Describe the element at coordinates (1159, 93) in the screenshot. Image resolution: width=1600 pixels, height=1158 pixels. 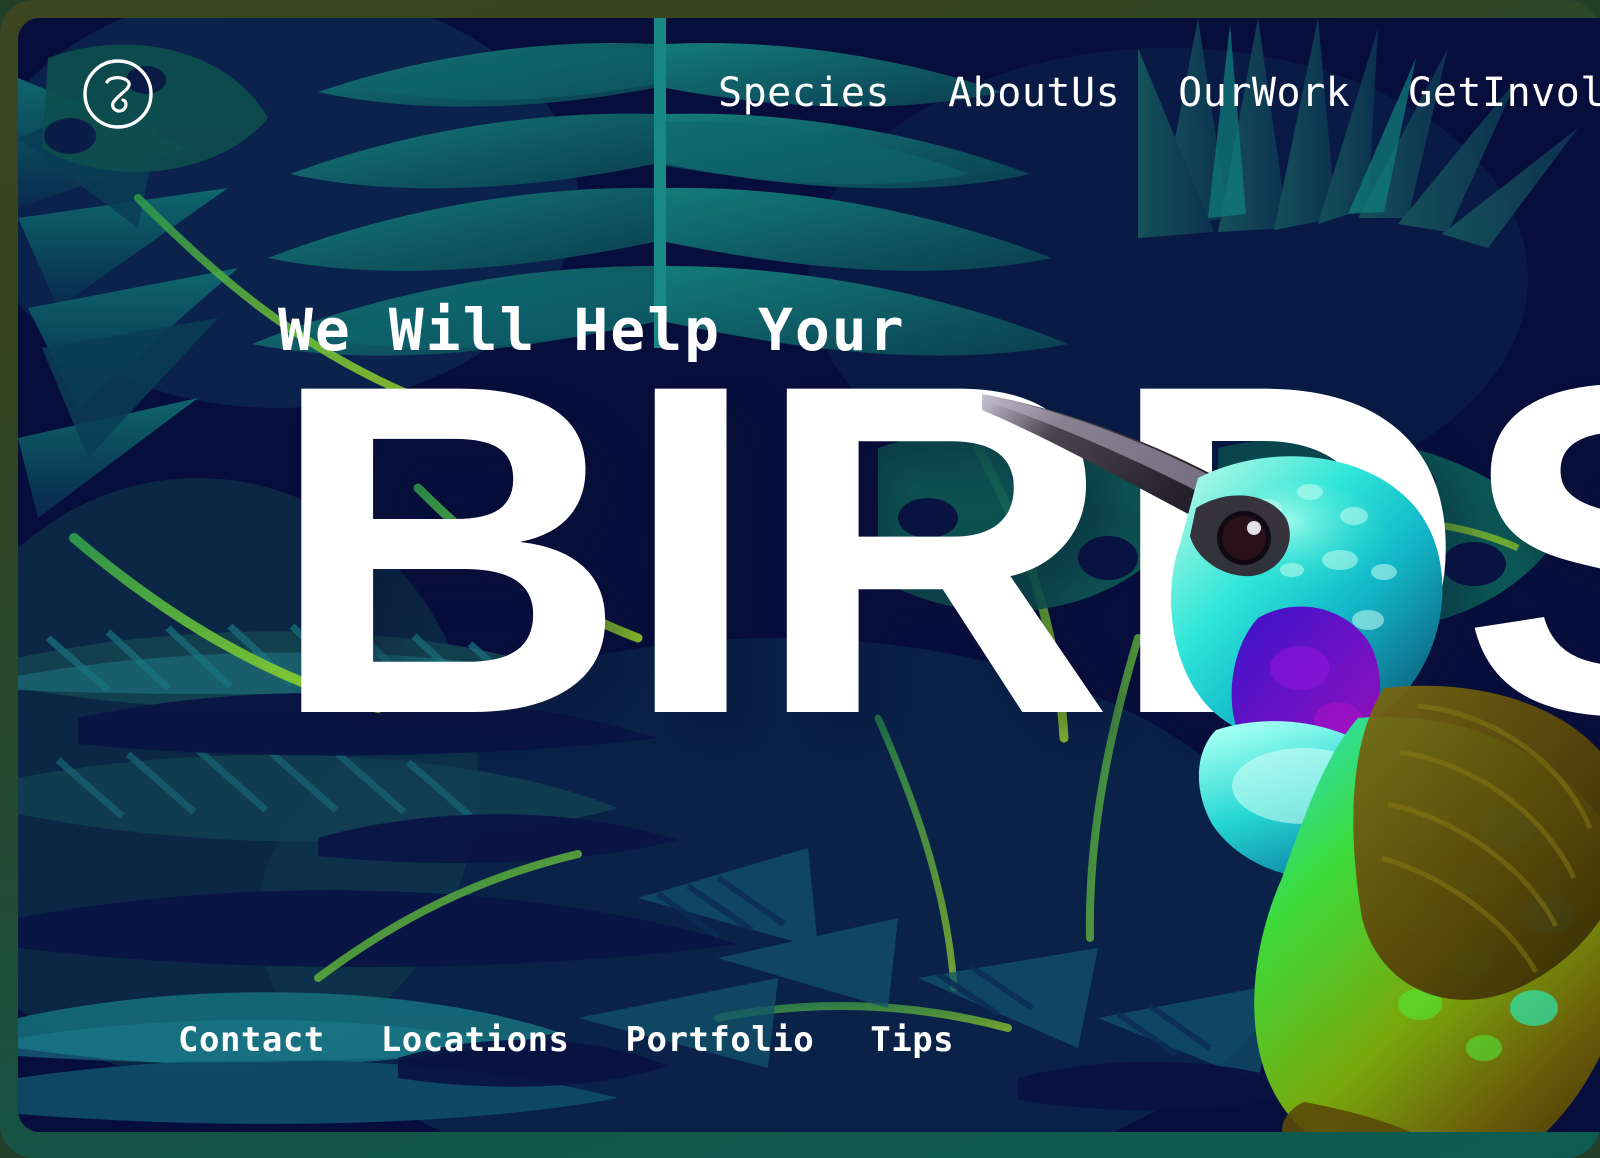
I see `primary-navigation: Species AboutUs OurWork GetInvolved` at that location.